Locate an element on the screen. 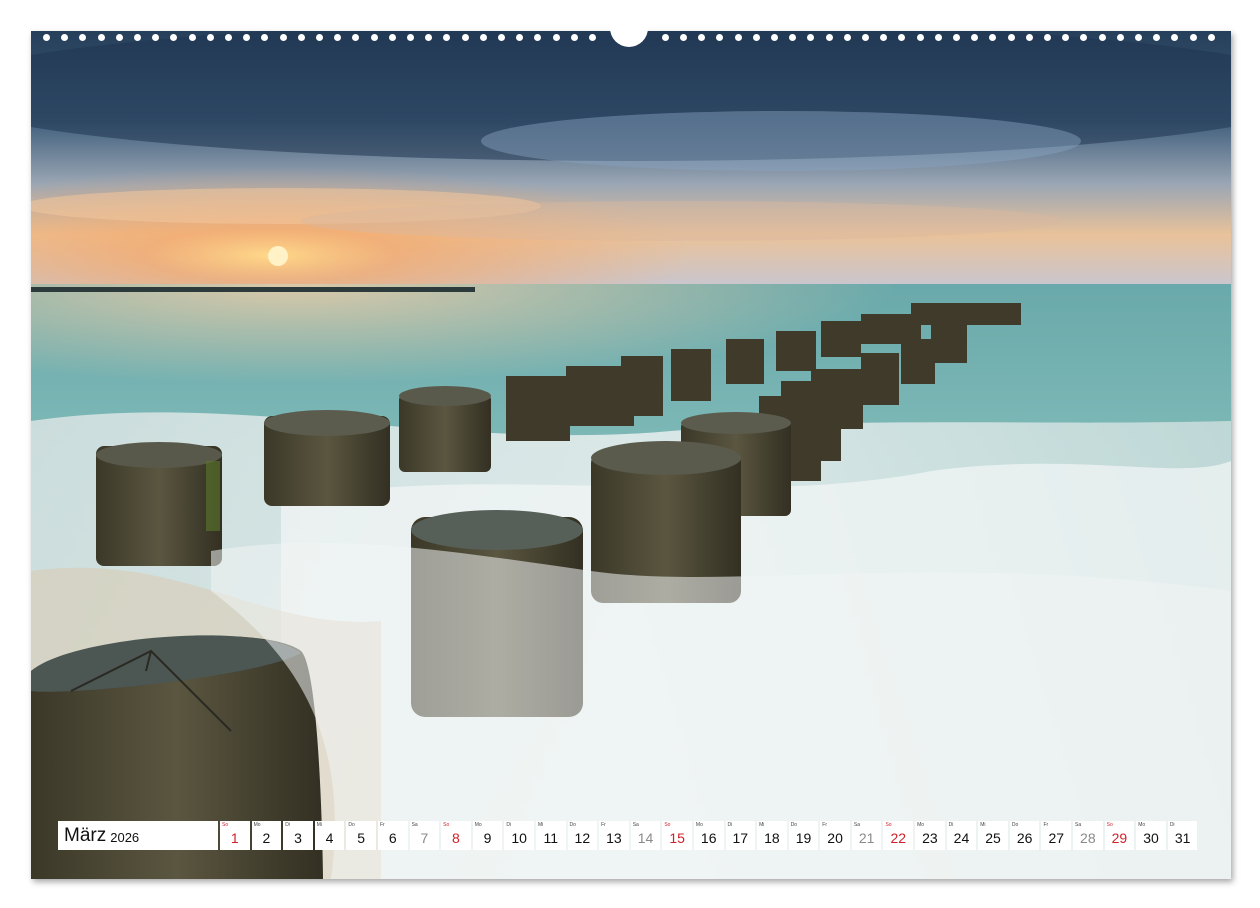 Image resolution: width=1260 pixels, height=908 pixels. day-cell: Di 3 is located at coordinates (298, 835).